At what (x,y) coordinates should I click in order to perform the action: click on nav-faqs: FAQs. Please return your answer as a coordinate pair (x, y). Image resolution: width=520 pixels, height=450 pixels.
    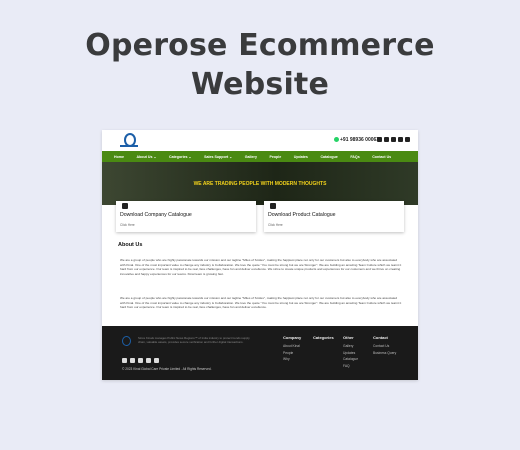
    Looking at the image, I should click on (354, 157).